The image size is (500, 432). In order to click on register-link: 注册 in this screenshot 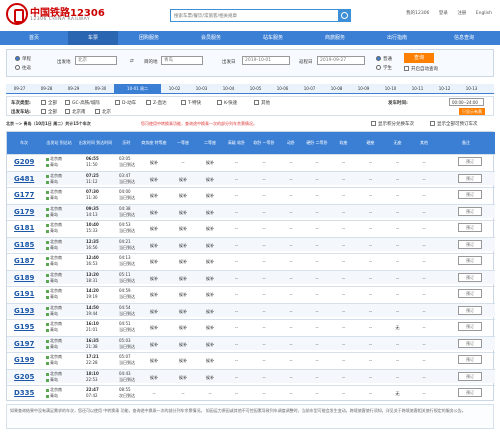, I will do `click(461, 13)`.